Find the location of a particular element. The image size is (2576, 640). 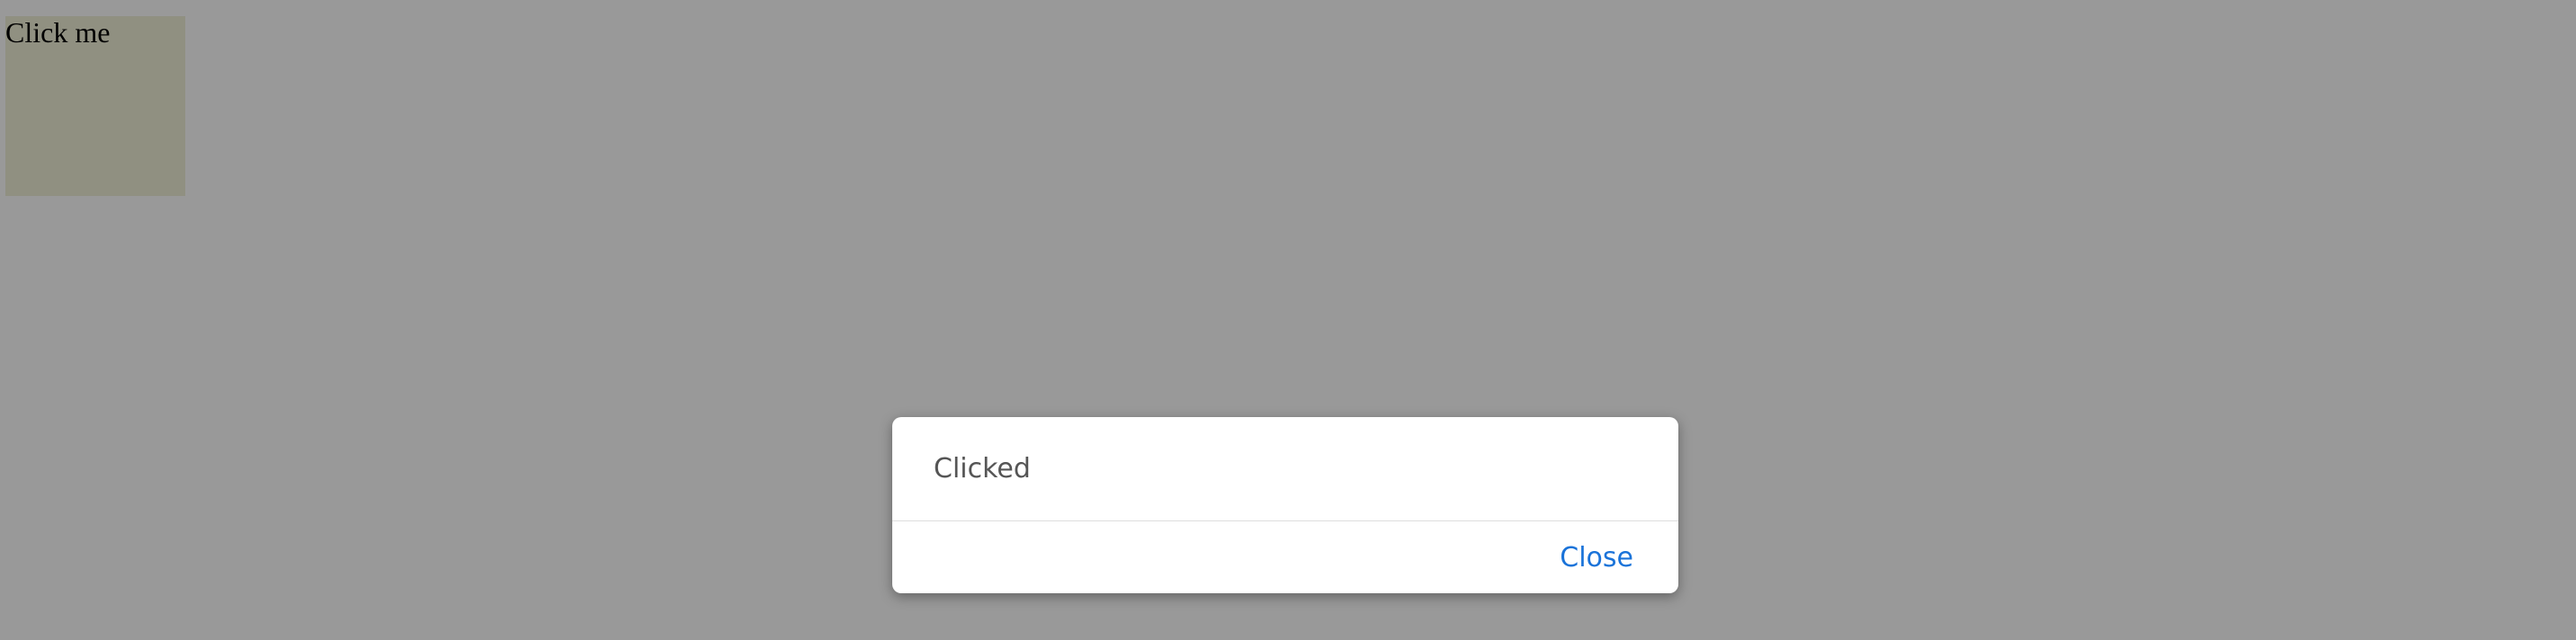

dialog-footer: Close is located at coordinates (1285, 557).